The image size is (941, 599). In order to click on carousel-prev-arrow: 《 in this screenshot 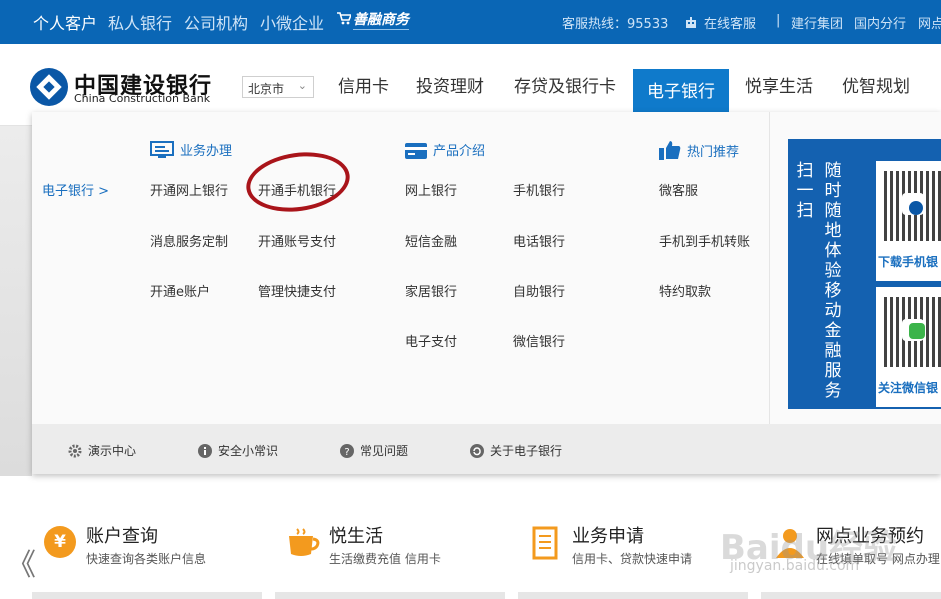, I will do `click(21, 562)`.